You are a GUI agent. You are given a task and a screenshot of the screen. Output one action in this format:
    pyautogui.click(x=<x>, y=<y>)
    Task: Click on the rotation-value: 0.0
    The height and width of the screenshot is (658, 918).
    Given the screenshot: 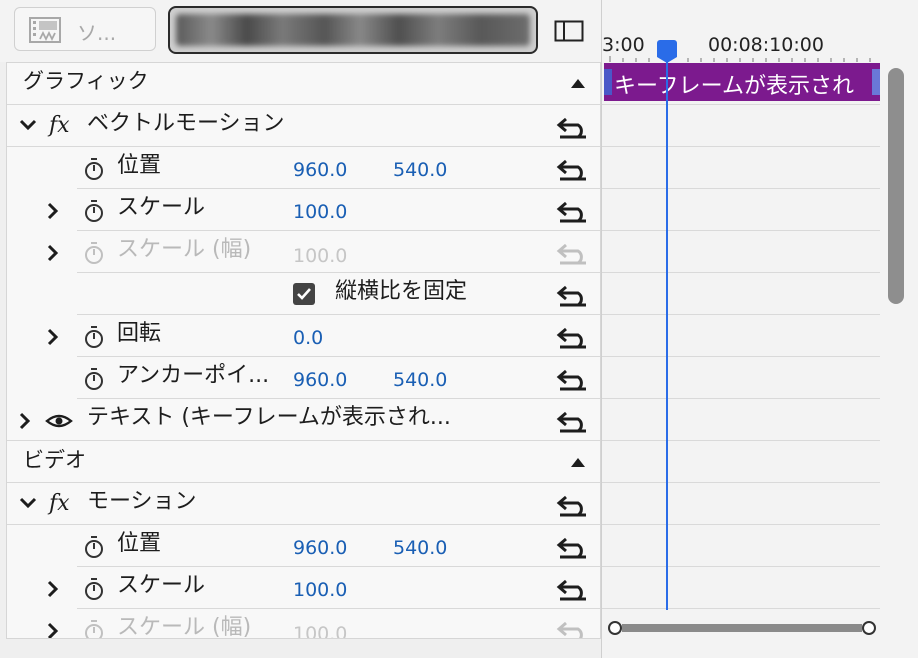 What is the action you would take?
    pyautogui.click(x=308, y=338)
    